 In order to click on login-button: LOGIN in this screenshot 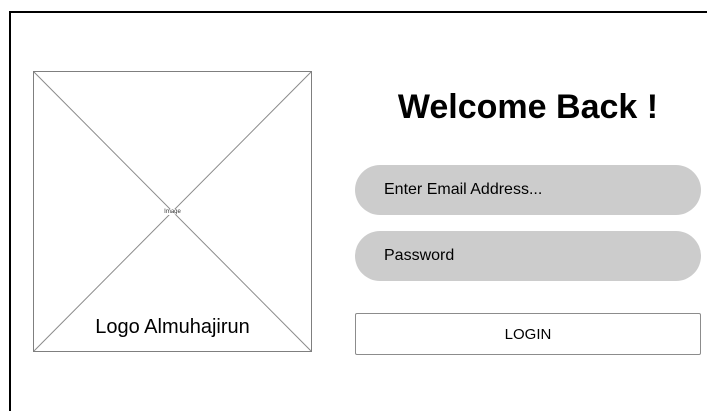, I will do `click(528, 334)`.